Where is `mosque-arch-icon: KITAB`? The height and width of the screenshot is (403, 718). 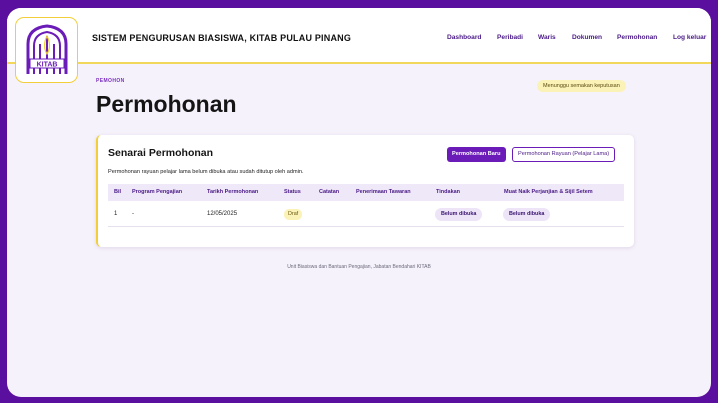
mosque-arch-icon: KITAB is located at coordinates (46, 49).